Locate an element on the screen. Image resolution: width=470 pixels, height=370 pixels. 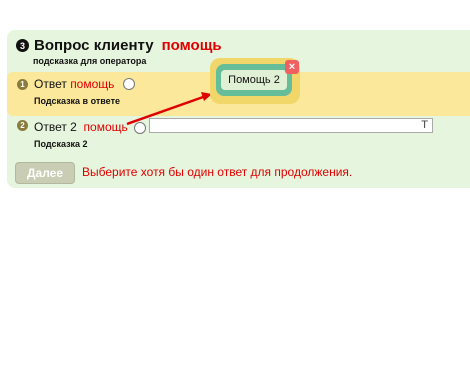
help-tooltip-body: Помощь 2 is located at coordinates (254, 80).